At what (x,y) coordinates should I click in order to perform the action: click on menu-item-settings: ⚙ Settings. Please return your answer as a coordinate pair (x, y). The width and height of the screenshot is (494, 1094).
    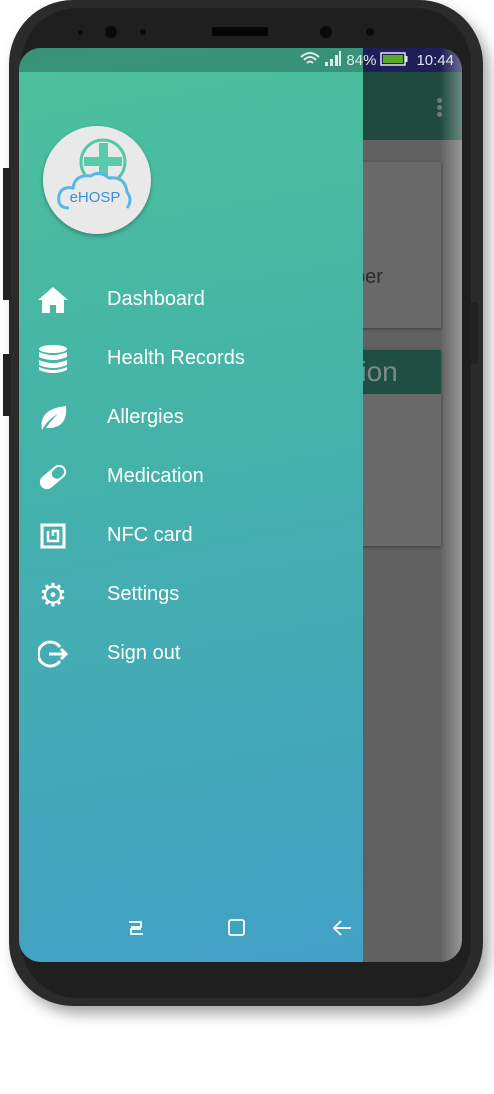
    Looking at the image, I should click on (191, 594).